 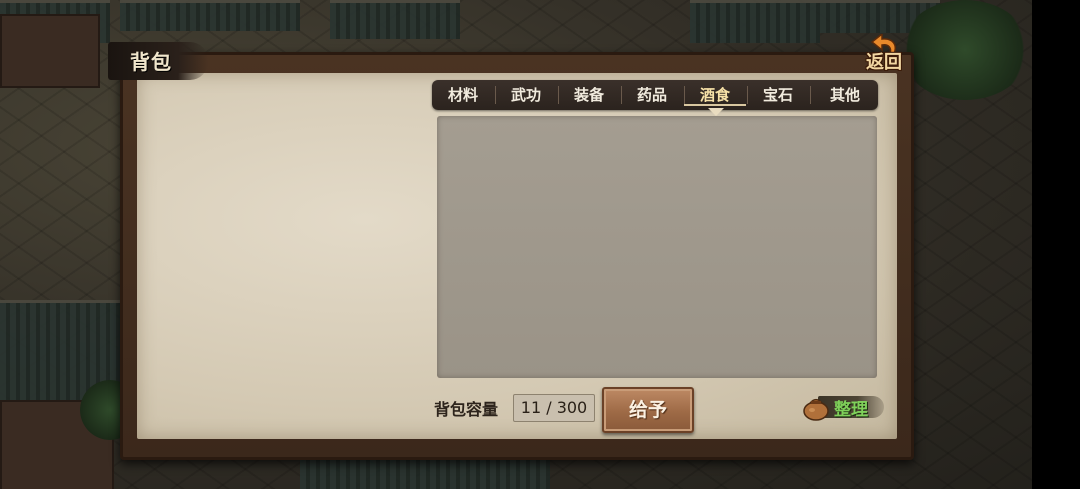 I want to click on screen-edge, so click(x=1056, y=244).